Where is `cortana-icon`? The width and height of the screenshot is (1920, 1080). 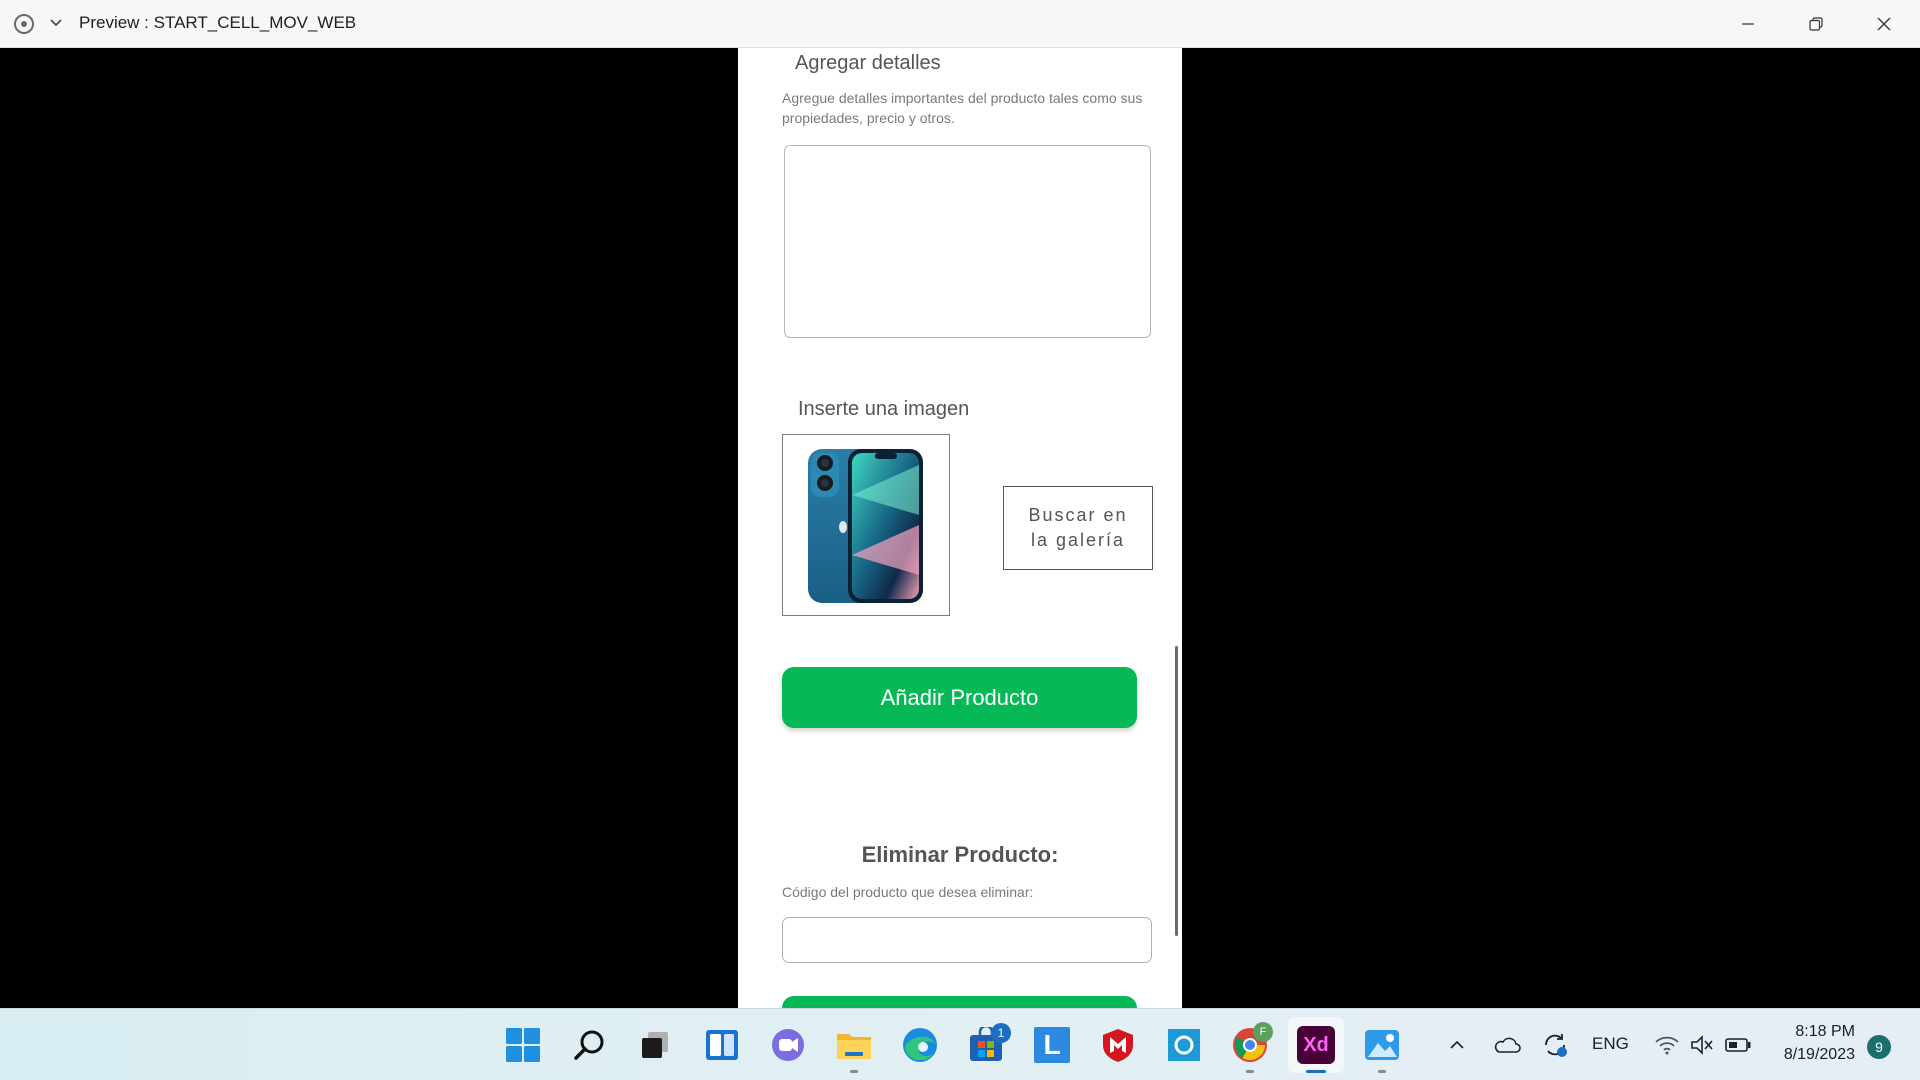
cortana-icon is located at coordinates (1184, 1045).